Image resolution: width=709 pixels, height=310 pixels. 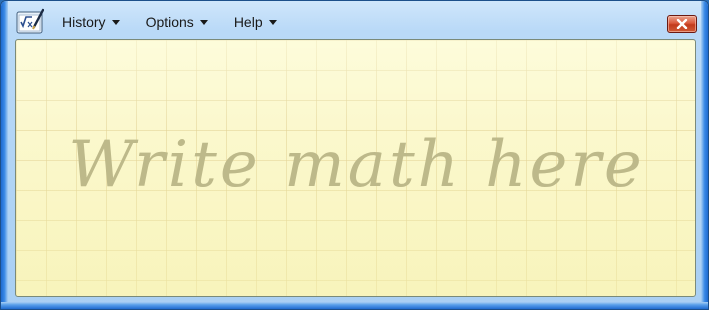 I want to click on math-input-panel-icon, so click(x=30, y=21).